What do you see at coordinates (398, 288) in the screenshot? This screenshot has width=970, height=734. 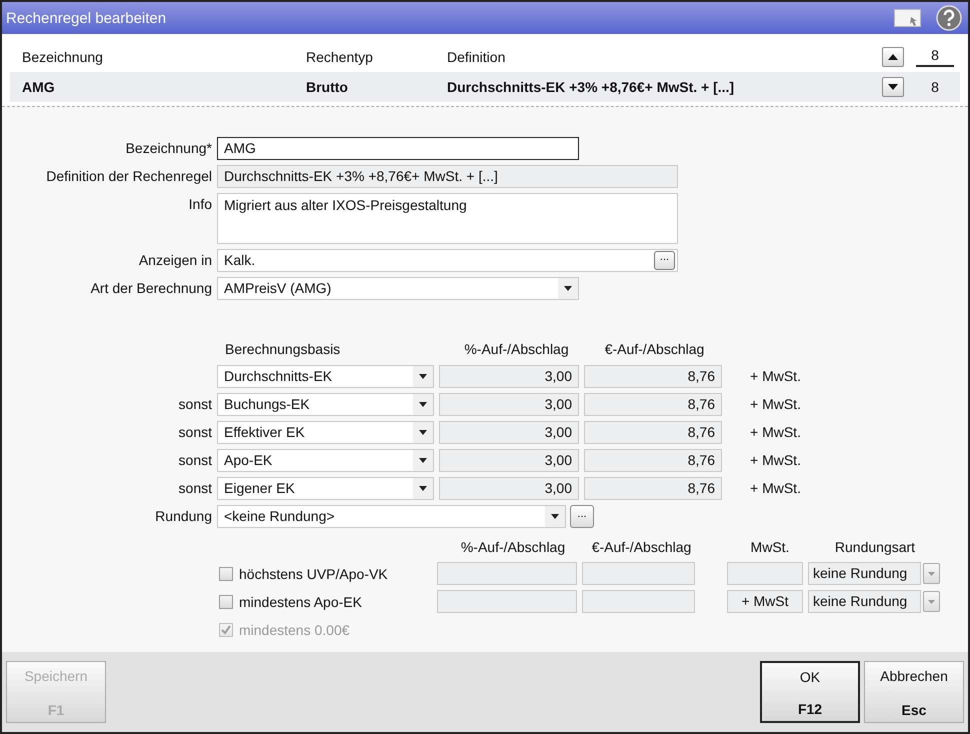 I see `calculation-type-dropdown: AMPreisV (AMG)` at bounding box center [398, 288].